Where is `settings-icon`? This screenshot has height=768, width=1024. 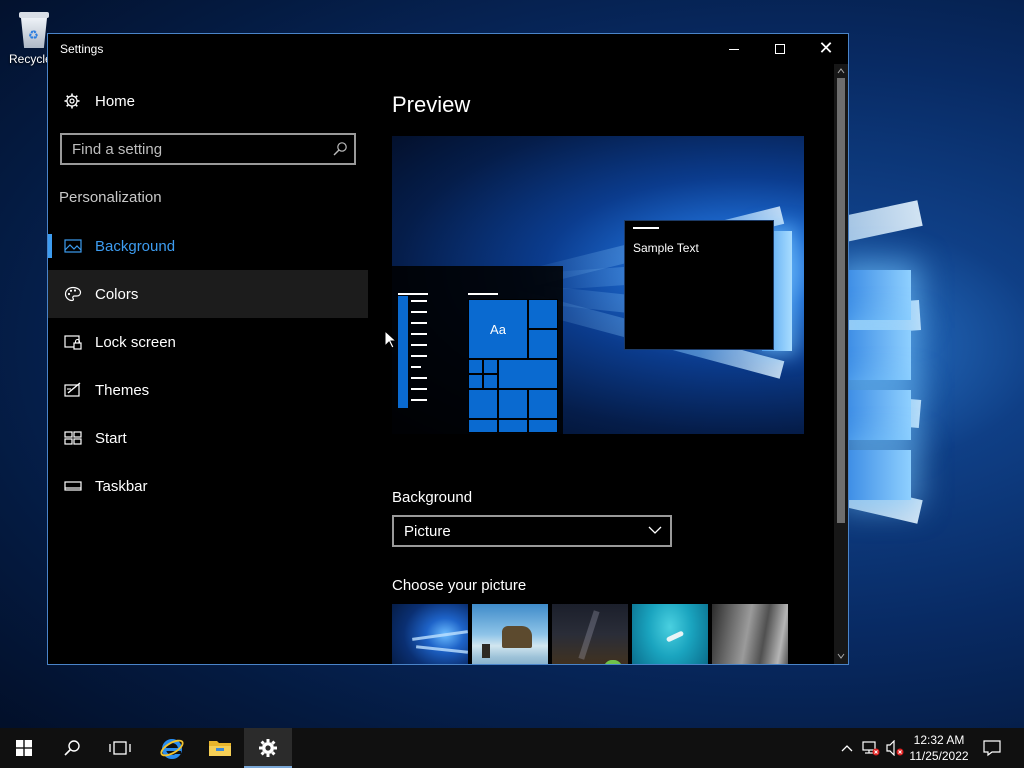
settings-icon is located at coordinates (268, 748).